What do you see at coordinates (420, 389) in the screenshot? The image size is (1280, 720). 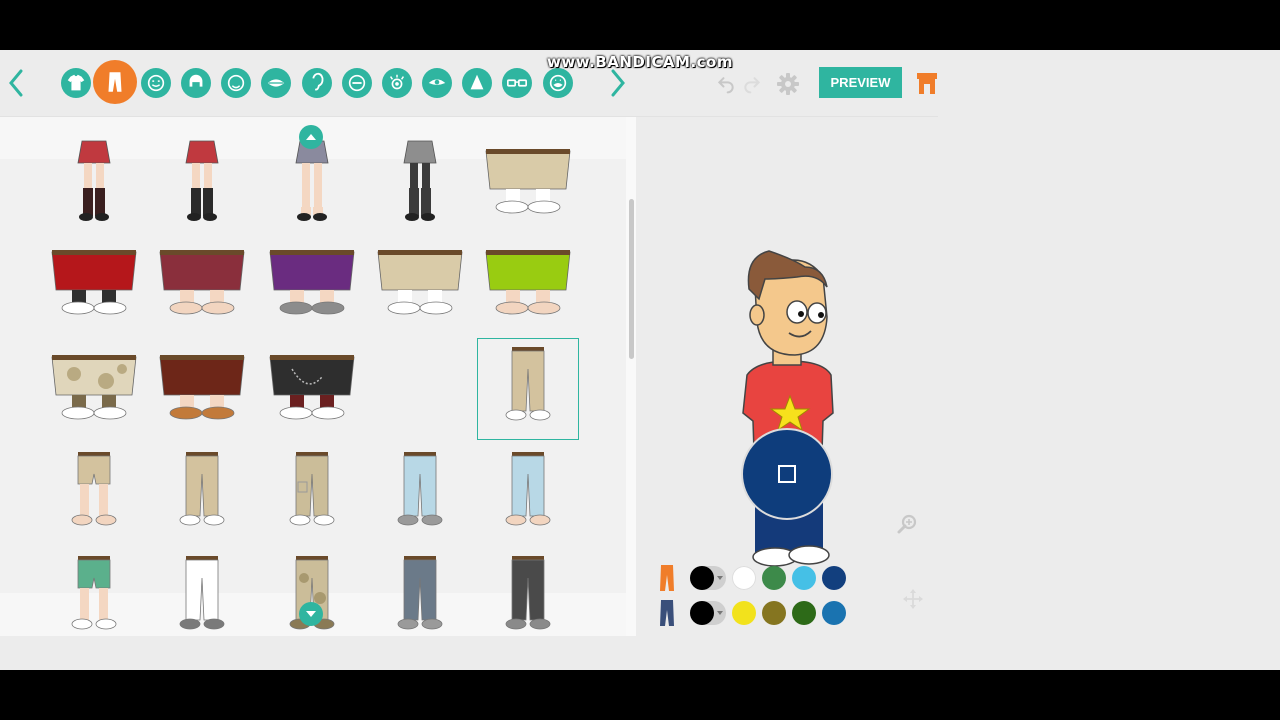 I see `empty-slot` at bounding box center [420, 389].